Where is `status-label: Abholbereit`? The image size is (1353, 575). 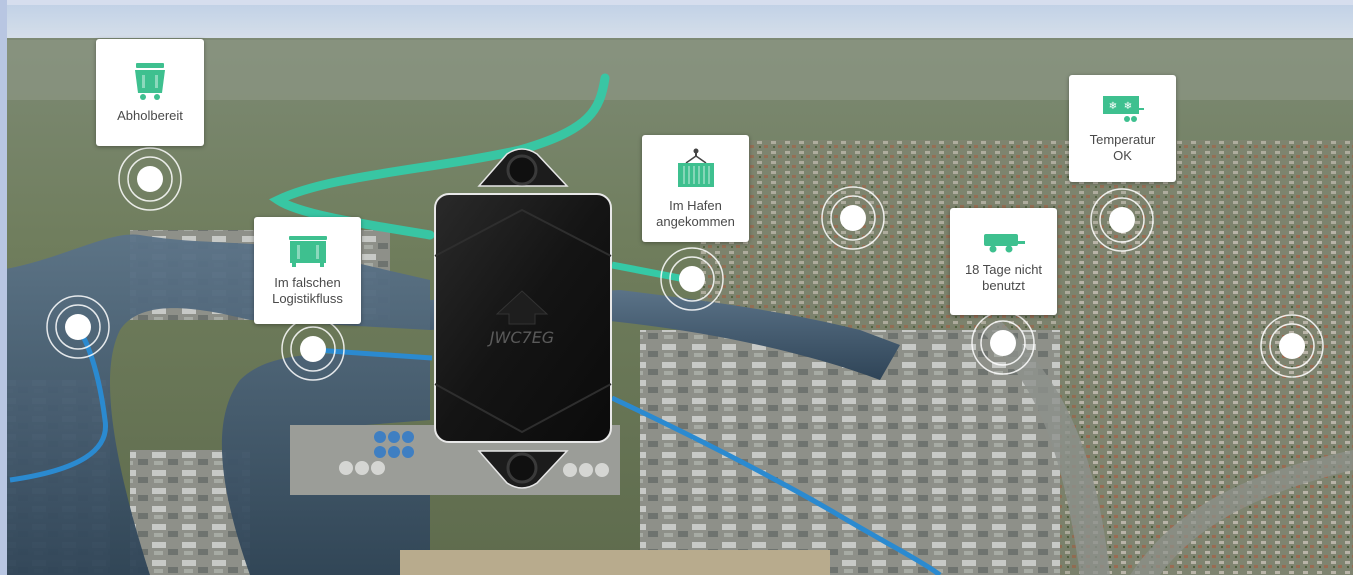
status-label: Abholbereit is located at coordinates (150, 115).